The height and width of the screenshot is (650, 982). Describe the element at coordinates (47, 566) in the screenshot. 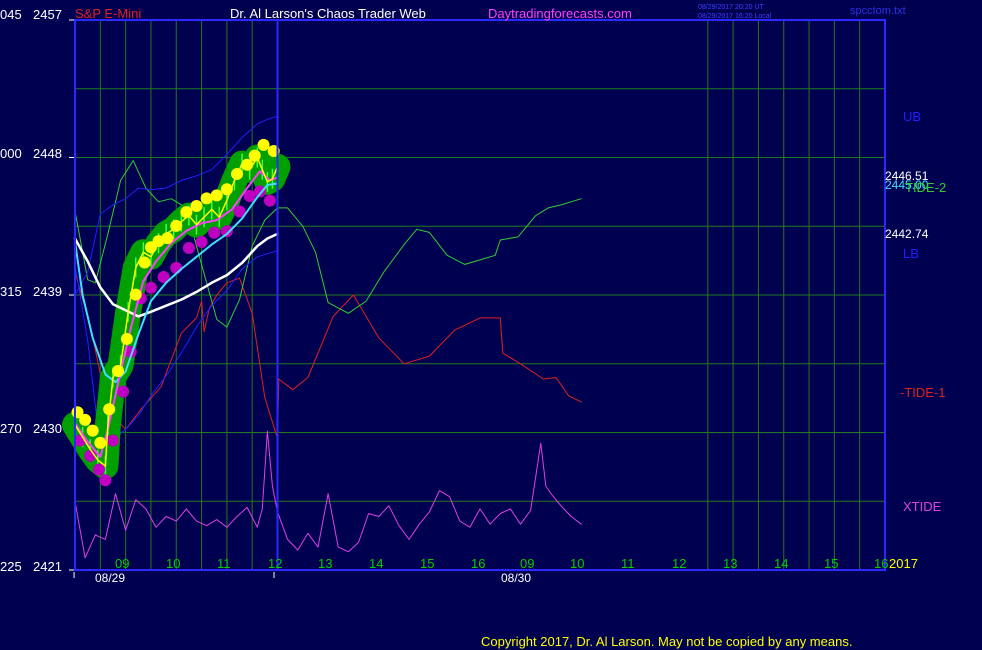

I see `y-tick-price-2421: 2421` at that location.